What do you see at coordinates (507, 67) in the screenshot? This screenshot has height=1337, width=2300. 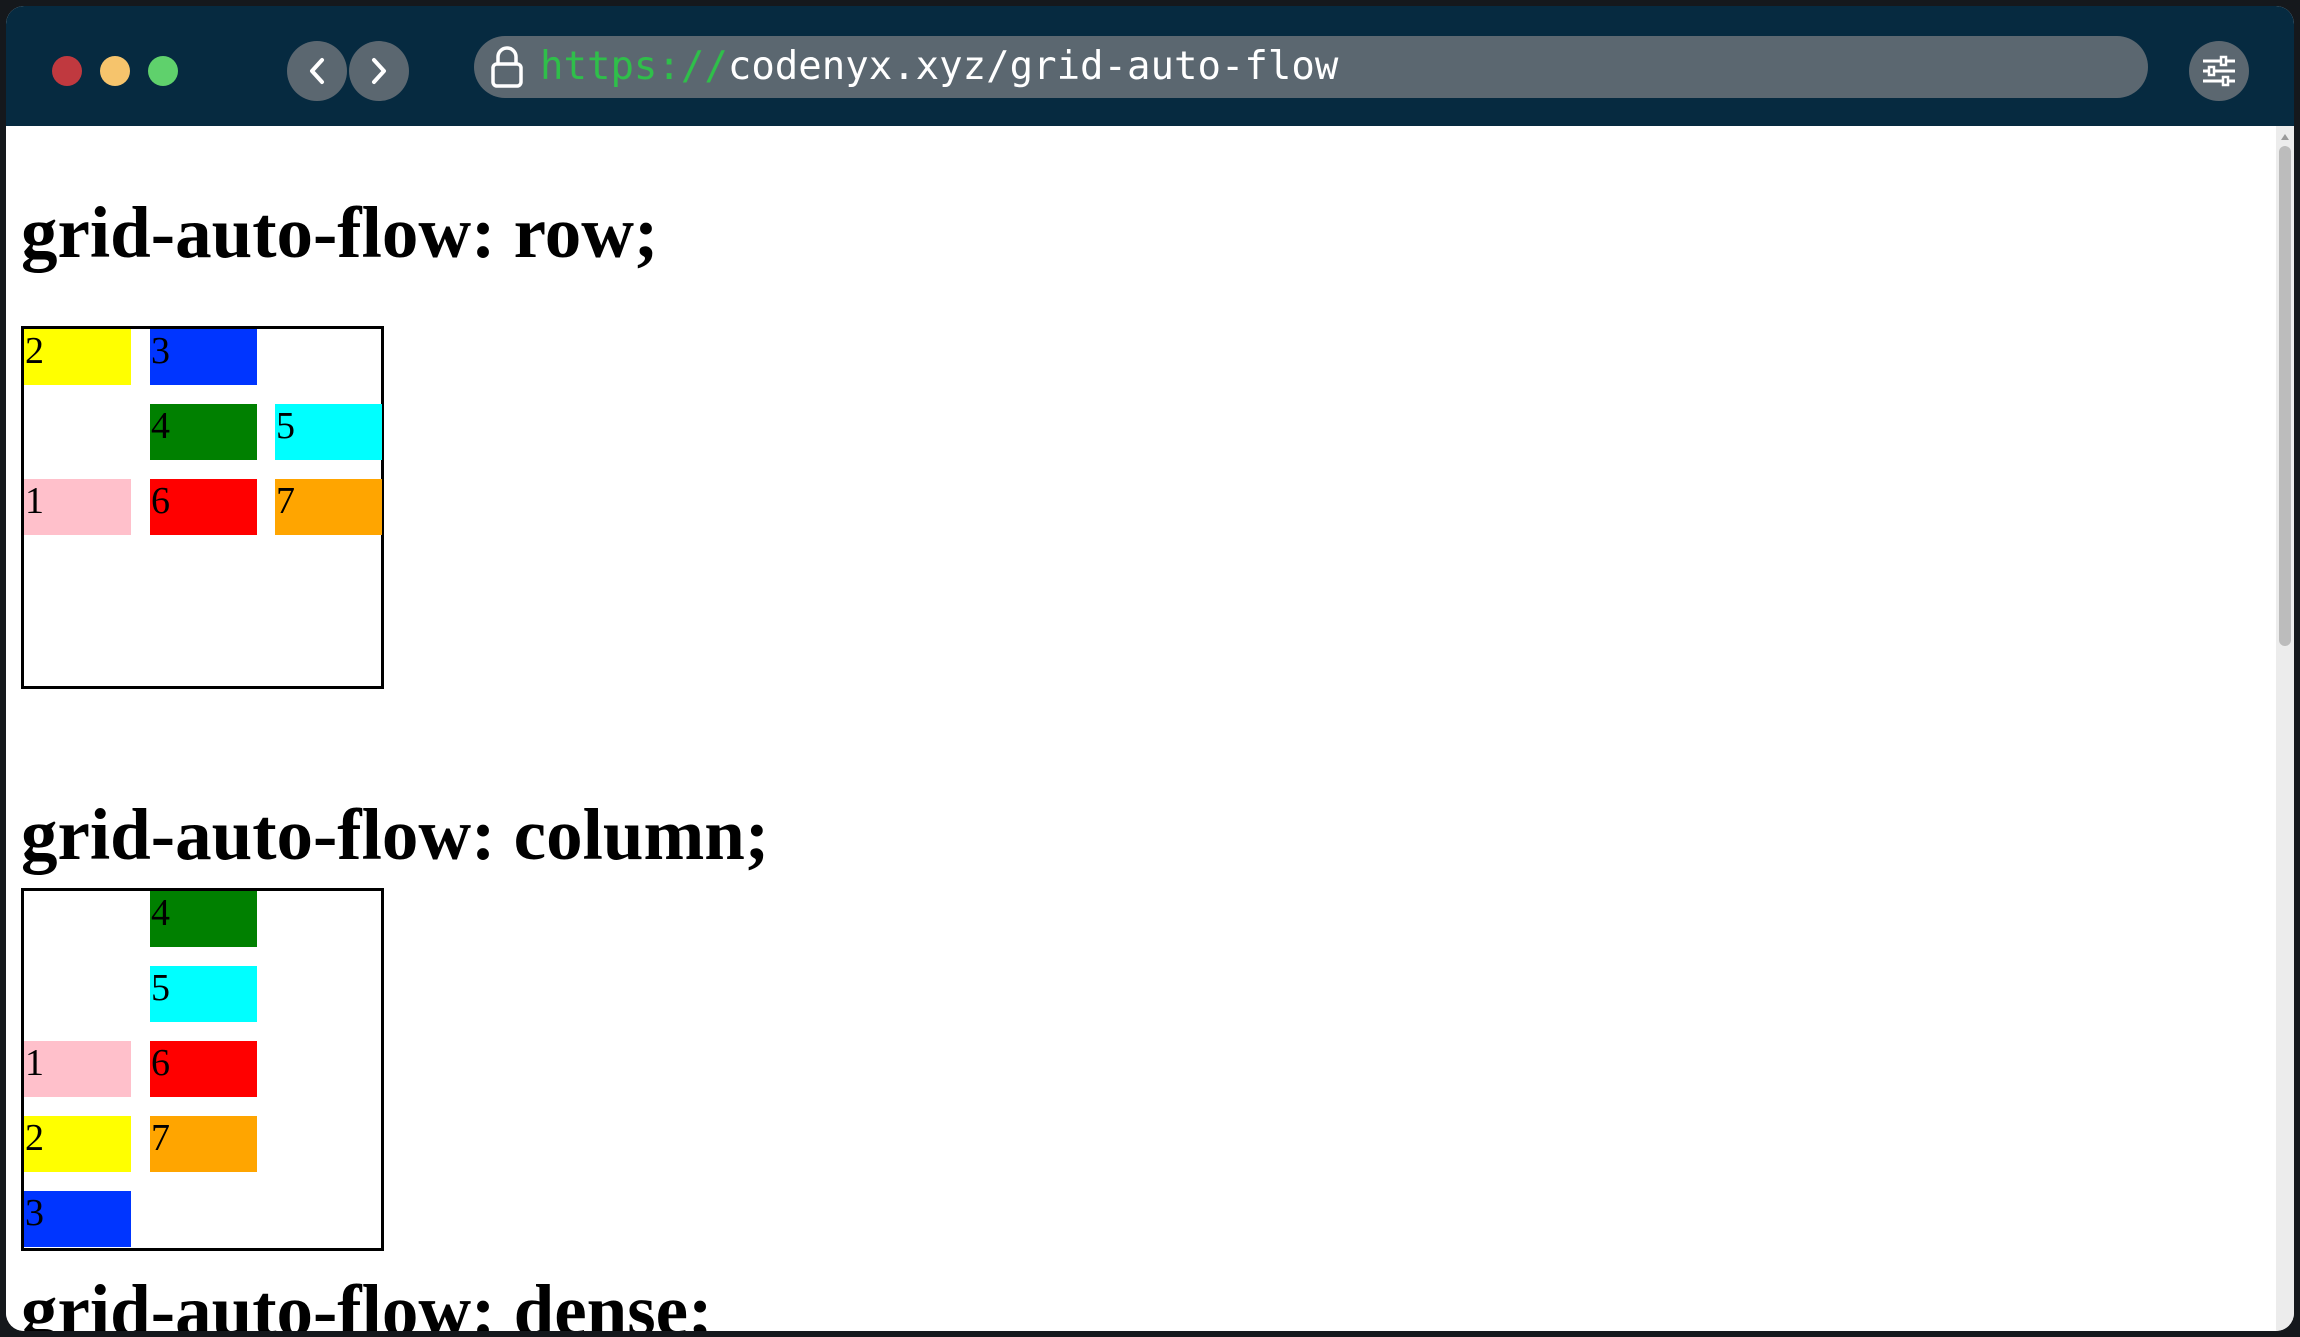 I see `lock-icon` at bounding box center [507, 67].